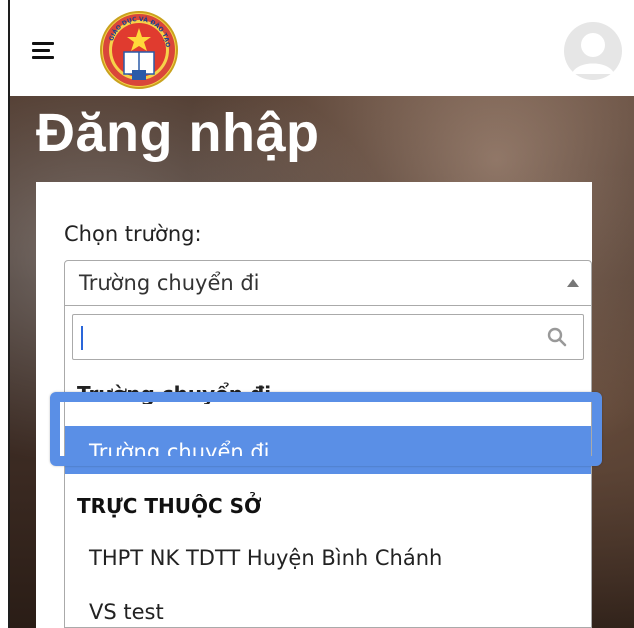 The height and width of the screenshot is (628, 634). Describe the element at coordinates (326, 429) in the screenshot. I see `selected-option-focus-ring` at that location.